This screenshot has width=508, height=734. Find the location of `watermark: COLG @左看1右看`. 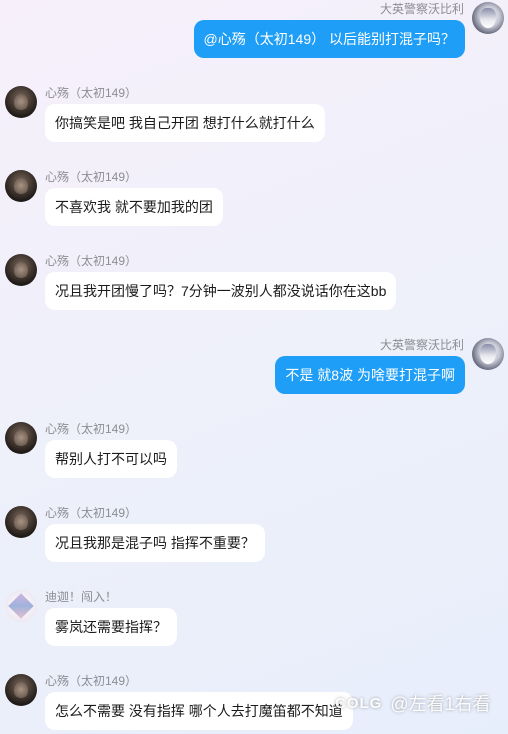

watermark: COLG @左看1右看 is located at coordinates (413, 703).